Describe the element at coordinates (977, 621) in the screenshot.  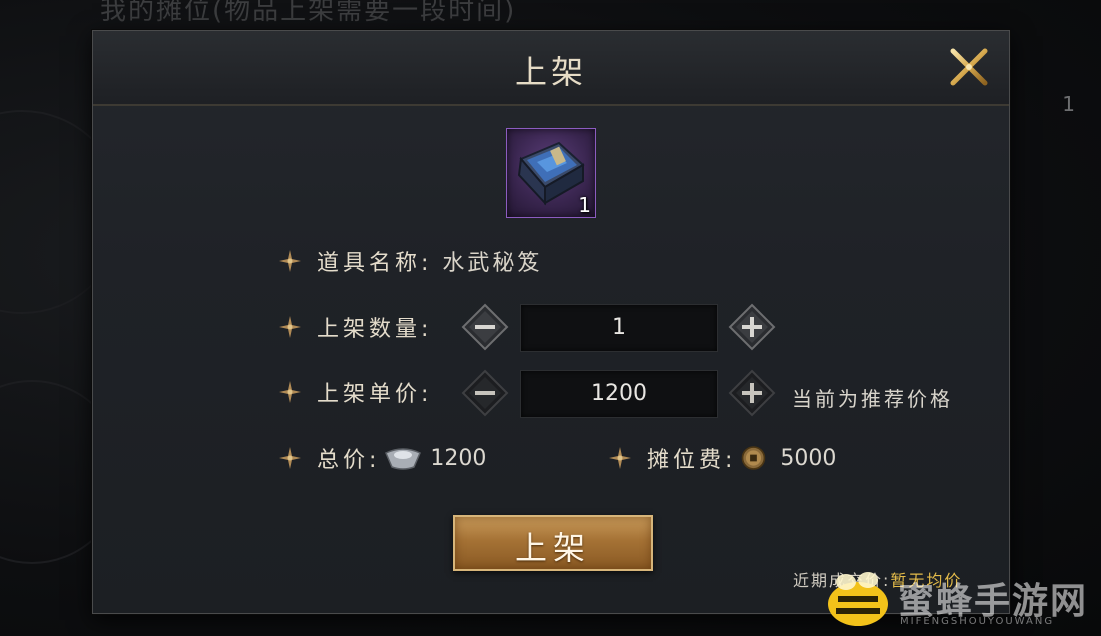
I see `watermark-subtext: MIFENGSHOUYOUWANG` at that location.